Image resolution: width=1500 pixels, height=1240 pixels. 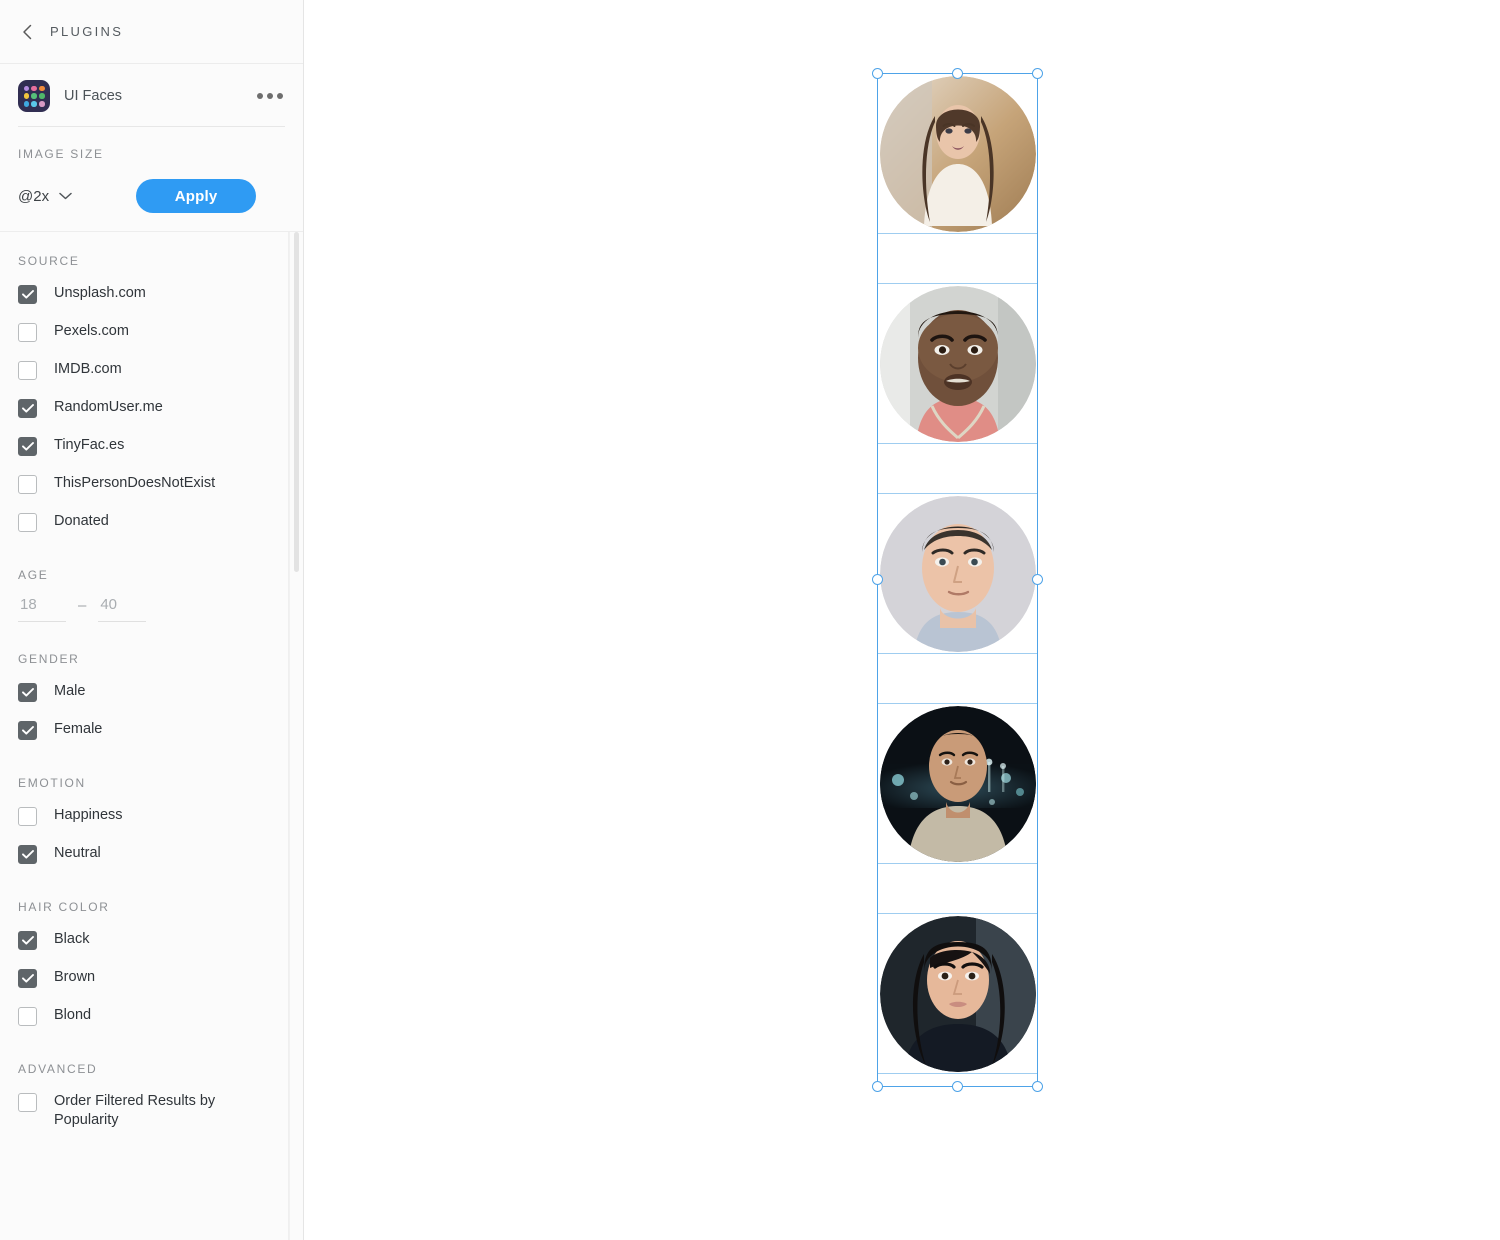 I want to click on resize-handle-top-right, so click(x=1037, y=73).